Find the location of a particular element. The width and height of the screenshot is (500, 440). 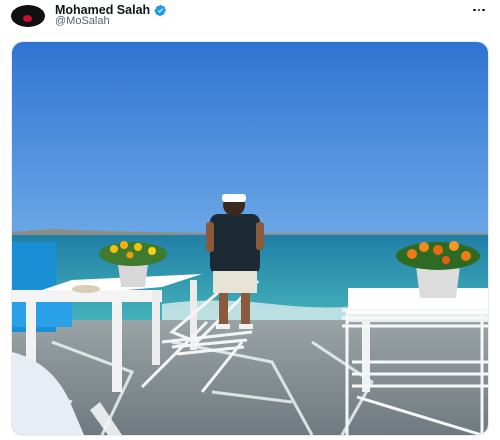

more-options-icon is located at coordinates (479, 10).